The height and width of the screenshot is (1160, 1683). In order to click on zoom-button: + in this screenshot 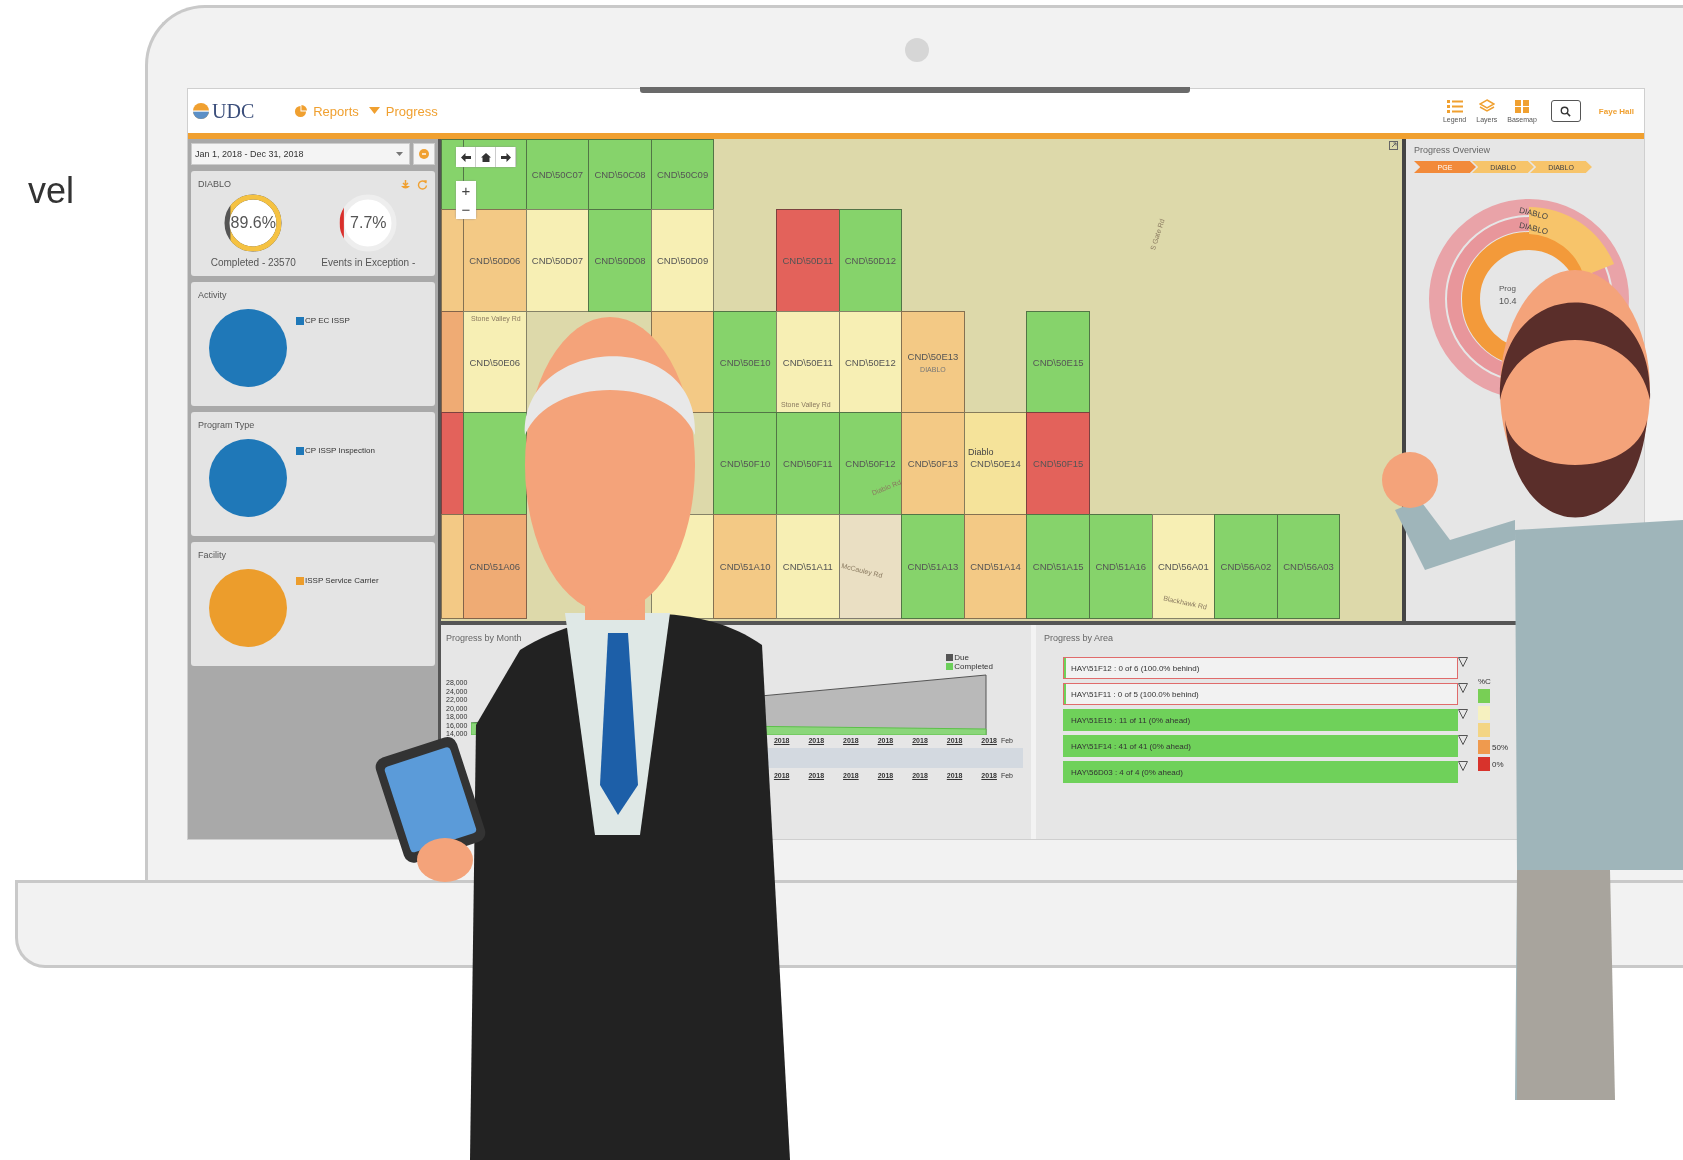, I will do `click(466, 190)`.